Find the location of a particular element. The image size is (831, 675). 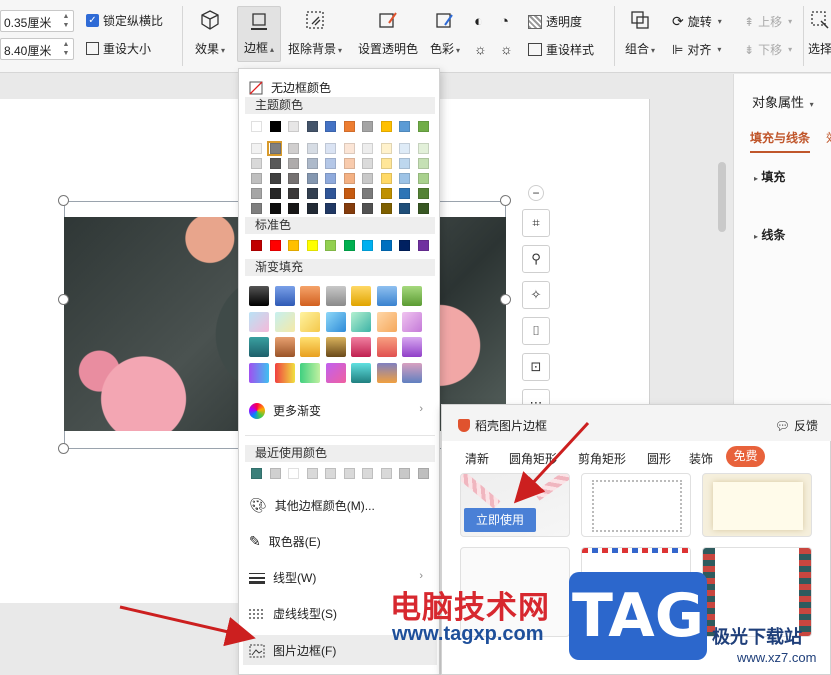

line-style-item: 线型(W) is located at coordinates (282, 577).